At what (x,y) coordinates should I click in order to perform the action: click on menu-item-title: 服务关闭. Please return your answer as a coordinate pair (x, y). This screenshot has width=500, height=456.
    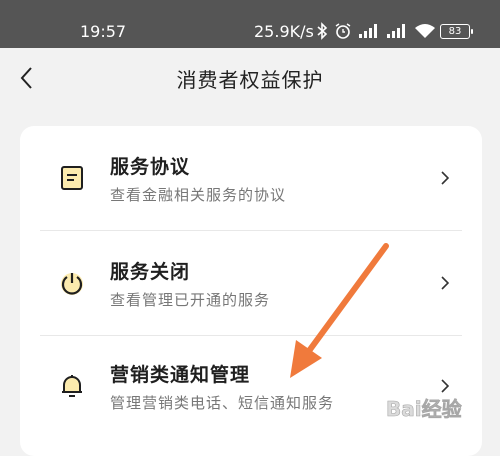
    Looking at the image, I should click on (150, 272).